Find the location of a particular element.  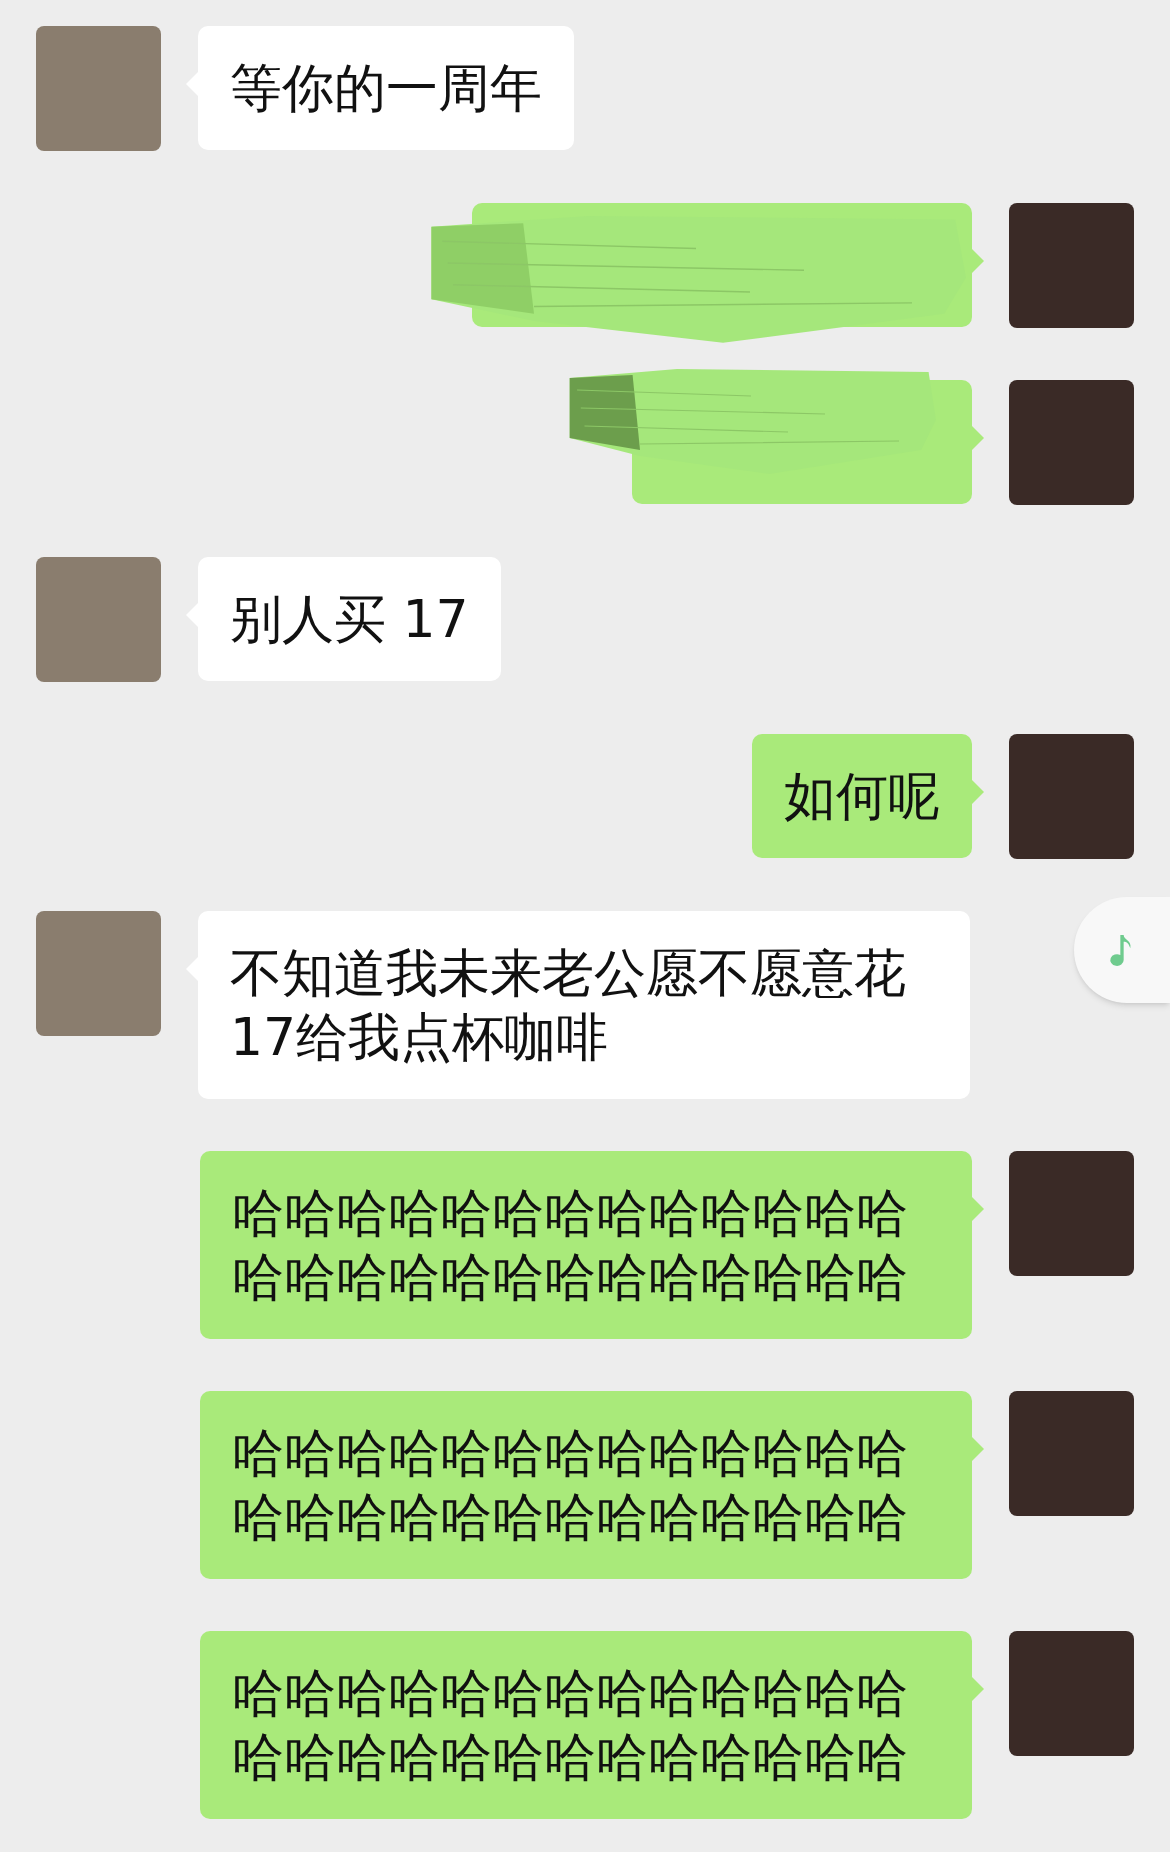

message-text: 如何呢 is located at coordinates (862, 796).